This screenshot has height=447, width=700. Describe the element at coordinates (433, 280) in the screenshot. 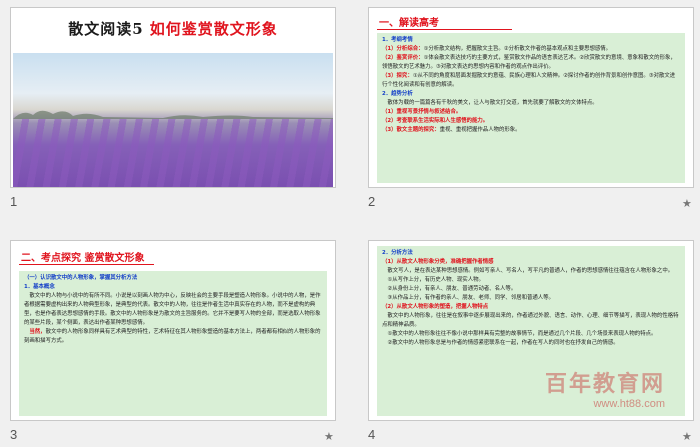

I see `content-line: ①从写作上分，有历史人物、现实人物。` at that location.